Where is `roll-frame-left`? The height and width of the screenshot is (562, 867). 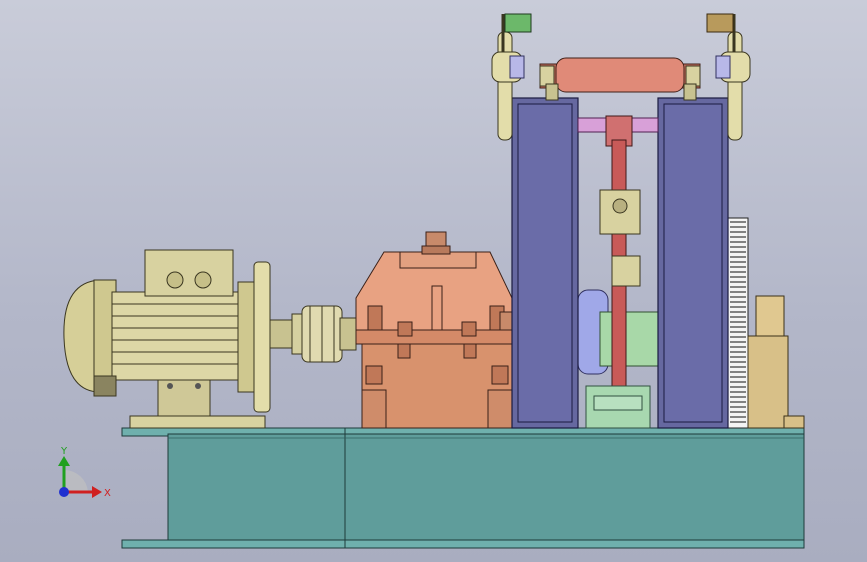
roll-frame-left is located at coordinates (545, 263).